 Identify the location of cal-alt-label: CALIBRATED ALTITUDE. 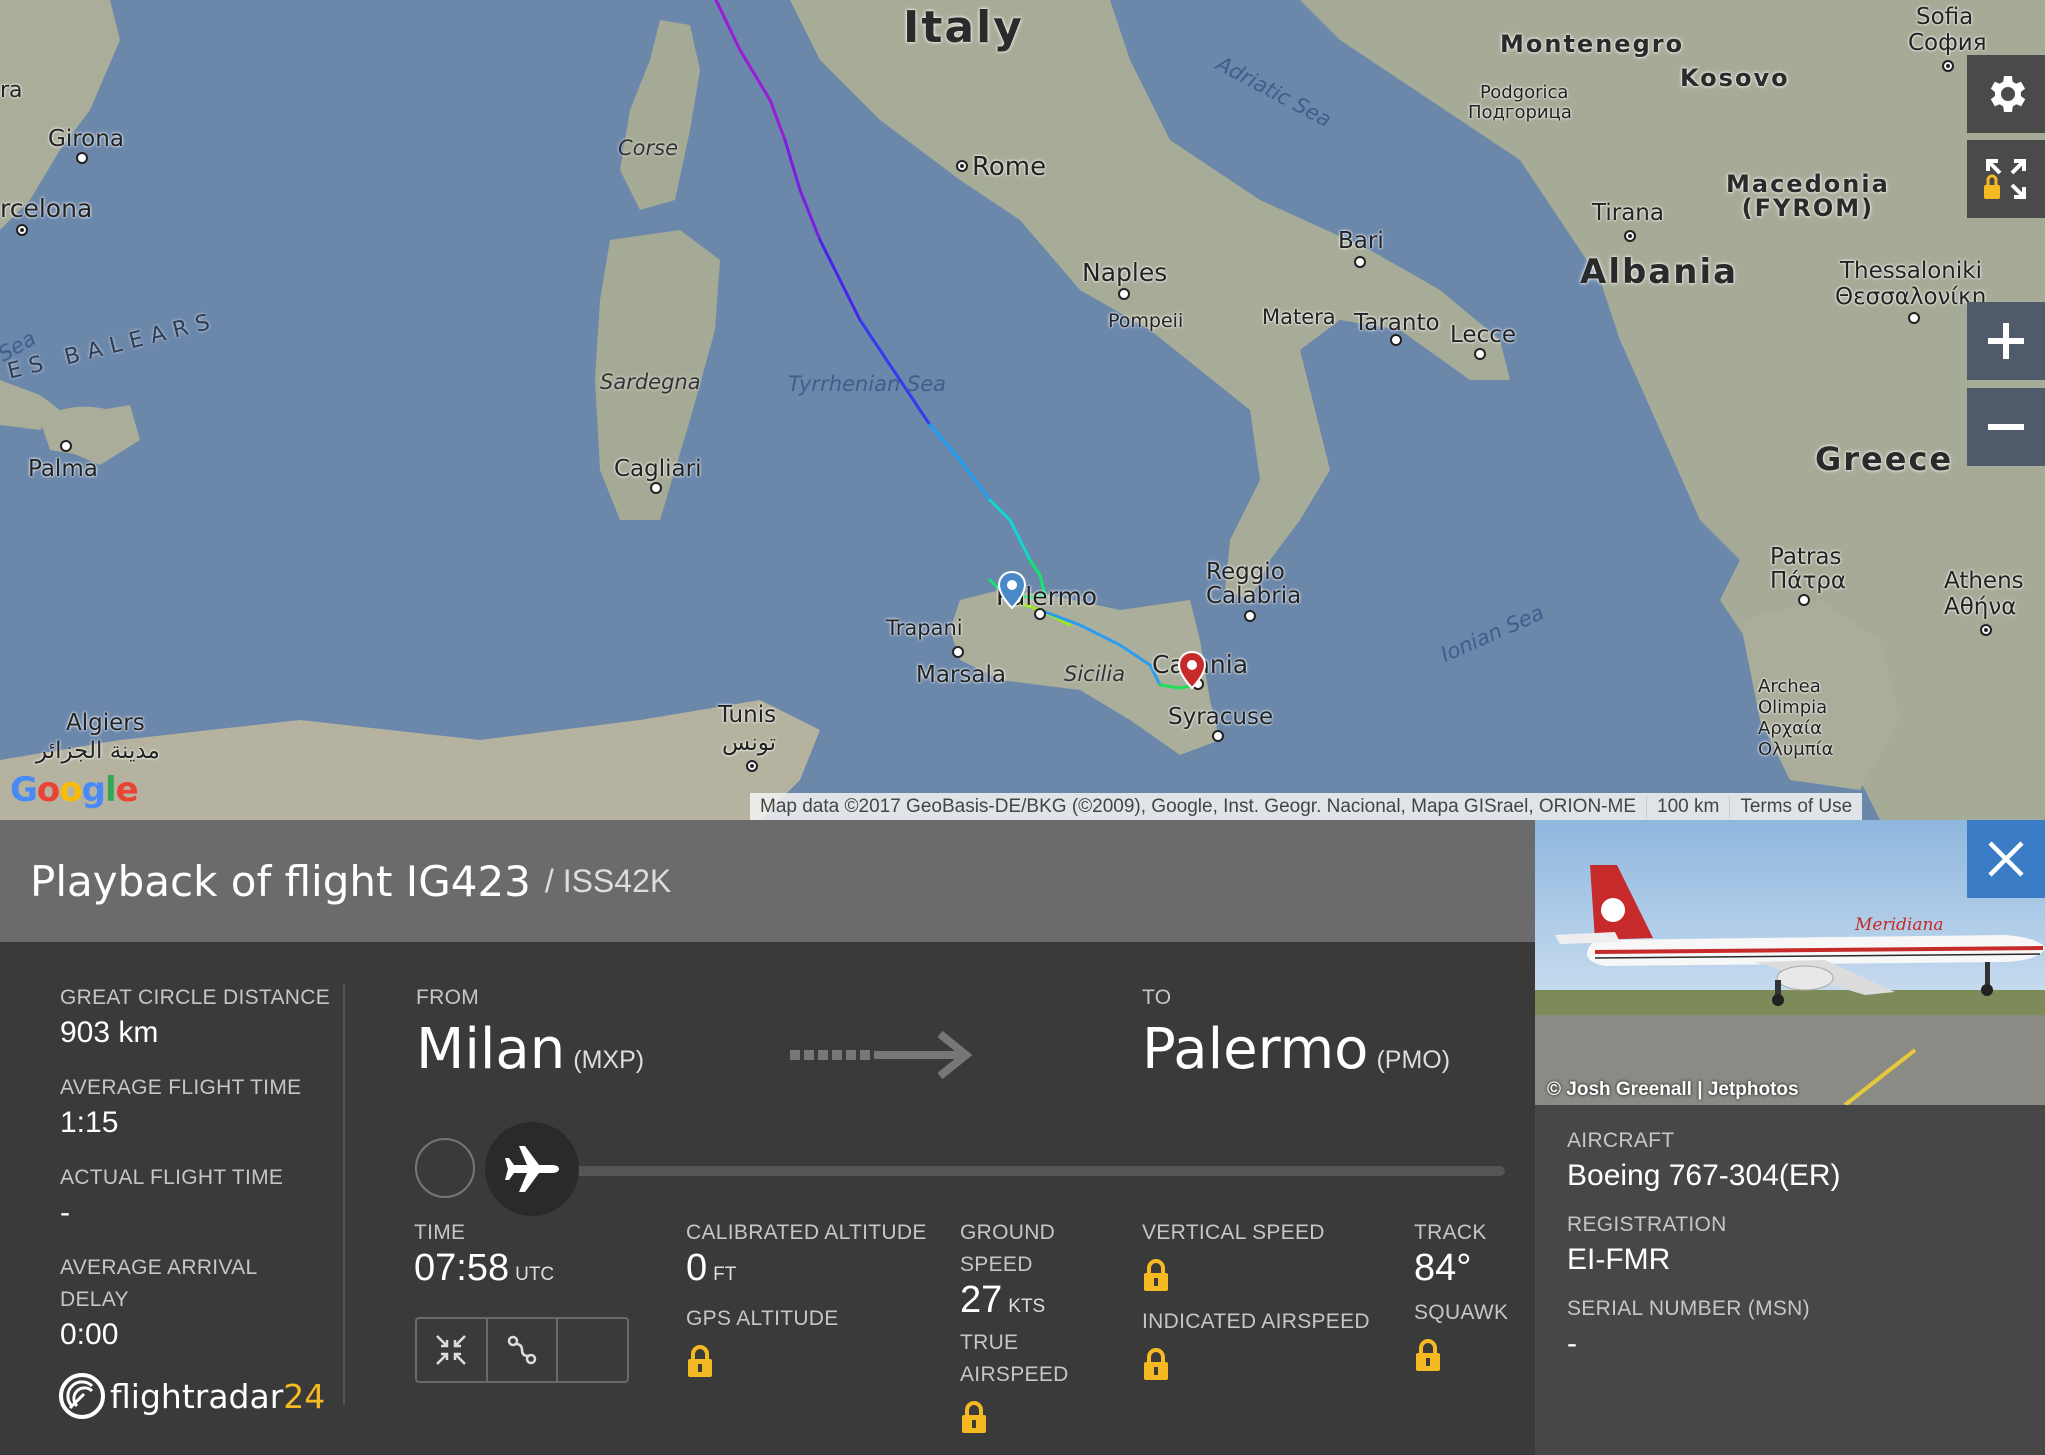
(806, 1232).